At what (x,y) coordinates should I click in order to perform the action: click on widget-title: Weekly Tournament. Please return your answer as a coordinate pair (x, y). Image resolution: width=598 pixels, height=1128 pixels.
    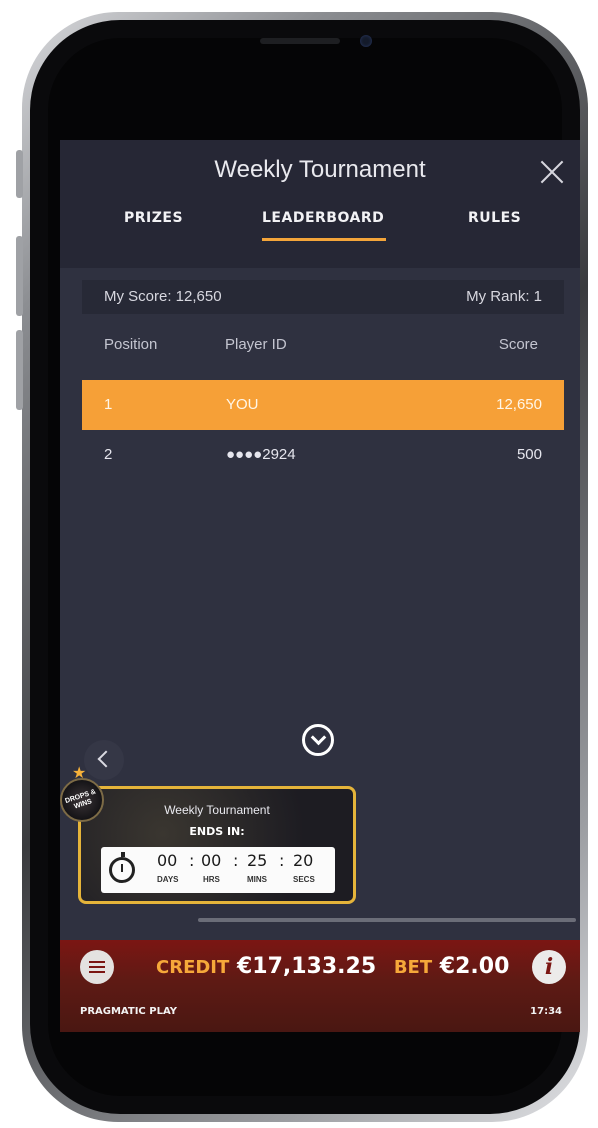
    Looking at the image, I should click on (217, 810).